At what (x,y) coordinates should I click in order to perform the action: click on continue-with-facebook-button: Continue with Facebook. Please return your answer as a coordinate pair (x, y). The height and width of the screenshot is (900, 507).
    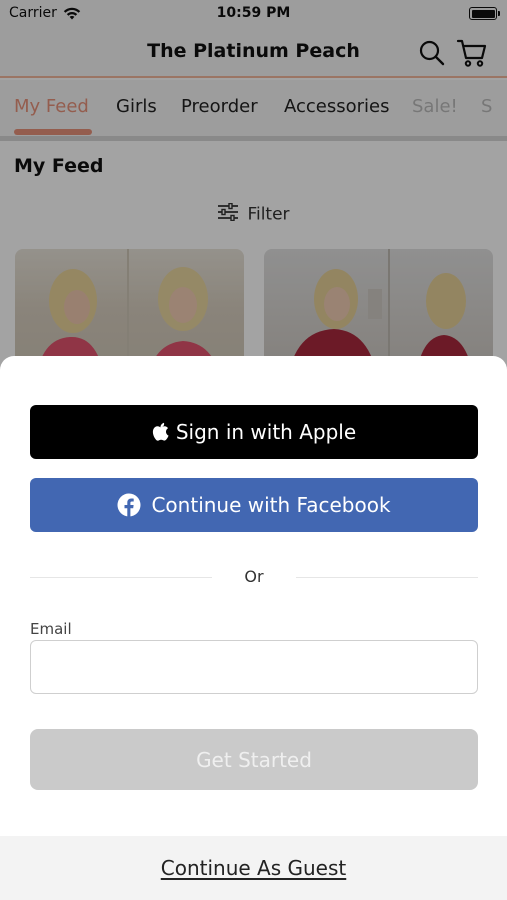
    Looking at the image, I should click on (254, 505).